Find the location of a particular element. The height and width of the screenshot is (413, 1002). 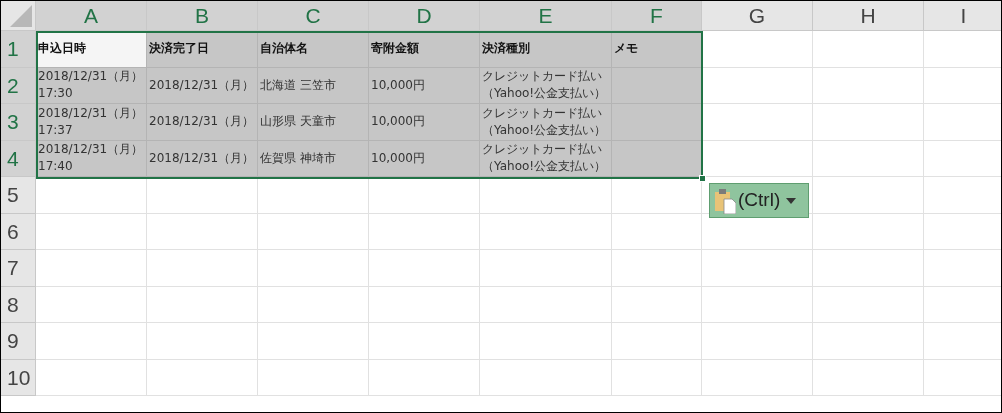

column-header: I is located at coordinates (962, 16).